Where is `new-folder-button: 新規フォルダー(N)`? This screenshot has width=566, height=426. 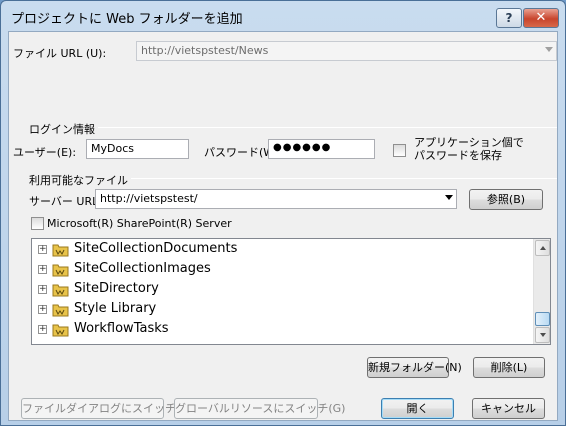
new-folder-button: 新規フォルダー(N) is located at coordinates (414, 367).